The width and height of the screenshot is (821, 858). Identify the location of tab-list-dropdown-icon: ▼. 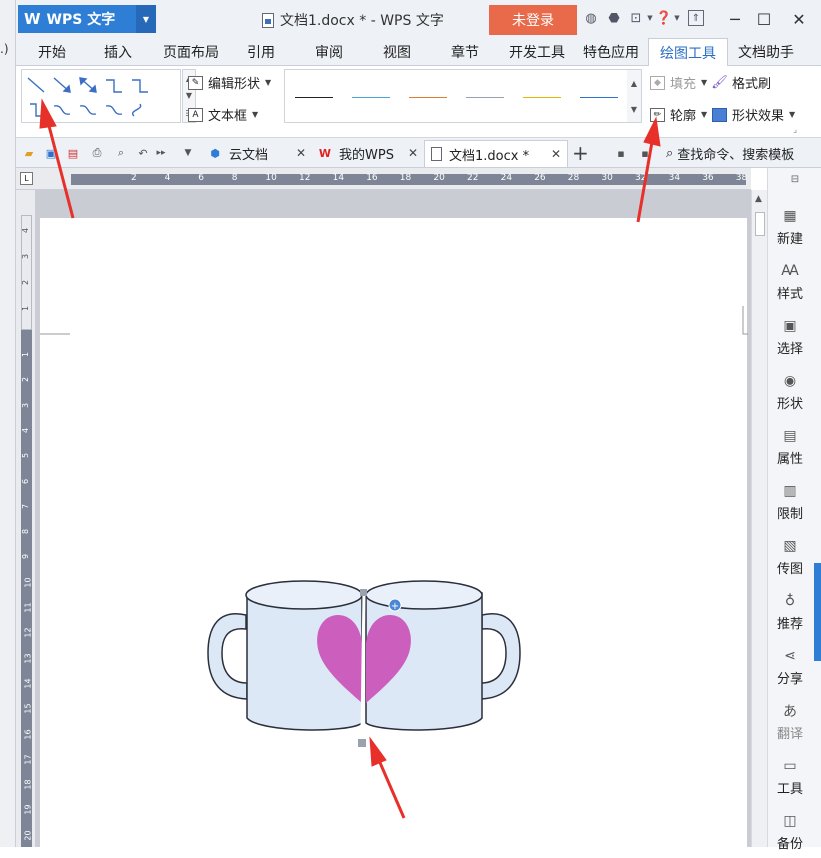
(188, 153).